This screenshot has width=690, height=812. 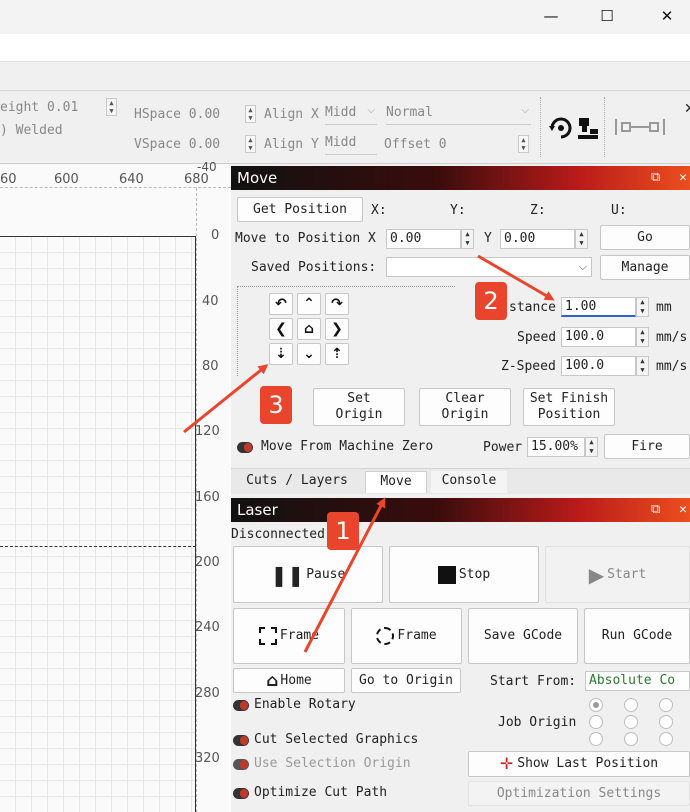 What do you see at coordinates (637, 636) in the screenshot?
I see `run-gcode-button: Run GCode` at bounding box center [637, 636].